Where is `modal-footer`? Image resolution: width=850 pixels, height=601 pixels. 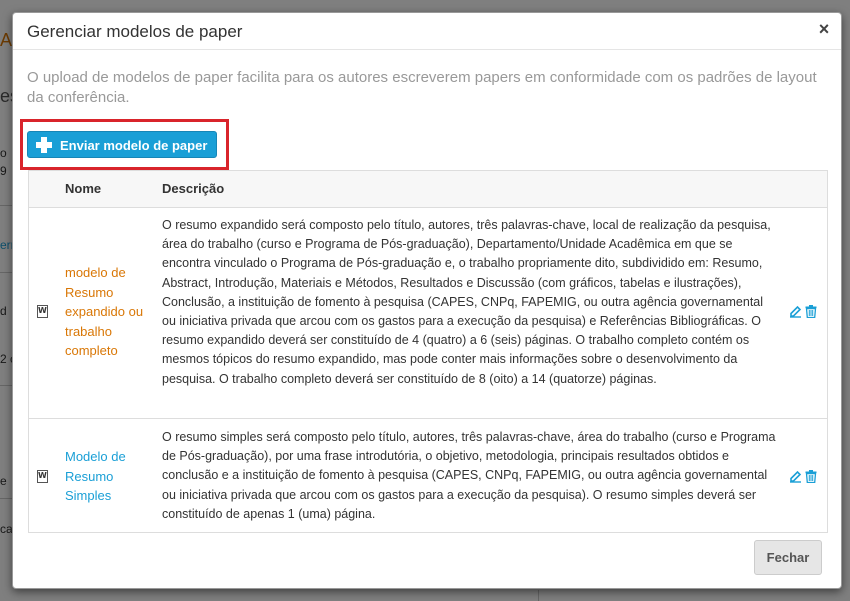 modal-footer is located at coordinates (427, 560).